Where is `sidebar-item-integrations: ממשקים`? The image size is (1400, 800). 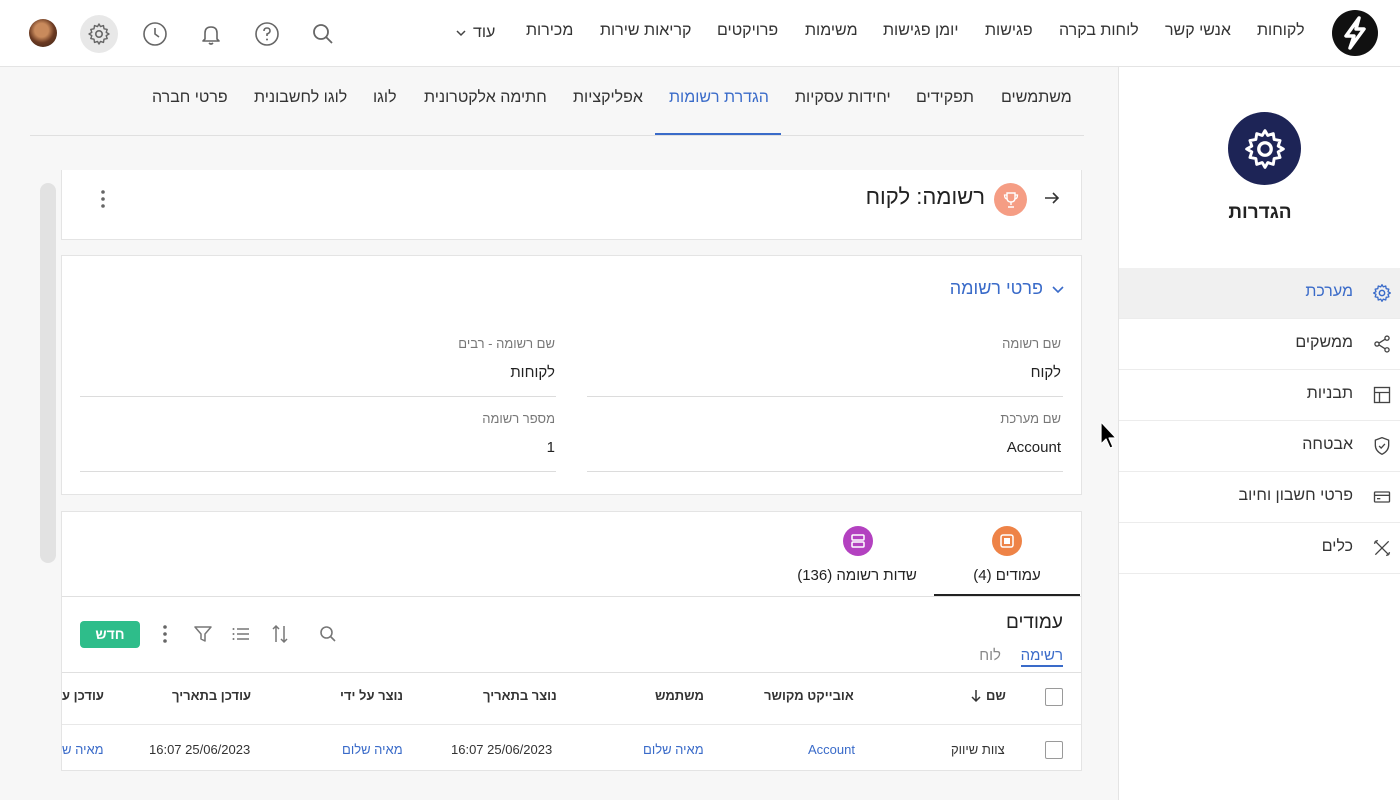
sidebar-item-integrations: ממשקים is located at coordinates (1259, 344).